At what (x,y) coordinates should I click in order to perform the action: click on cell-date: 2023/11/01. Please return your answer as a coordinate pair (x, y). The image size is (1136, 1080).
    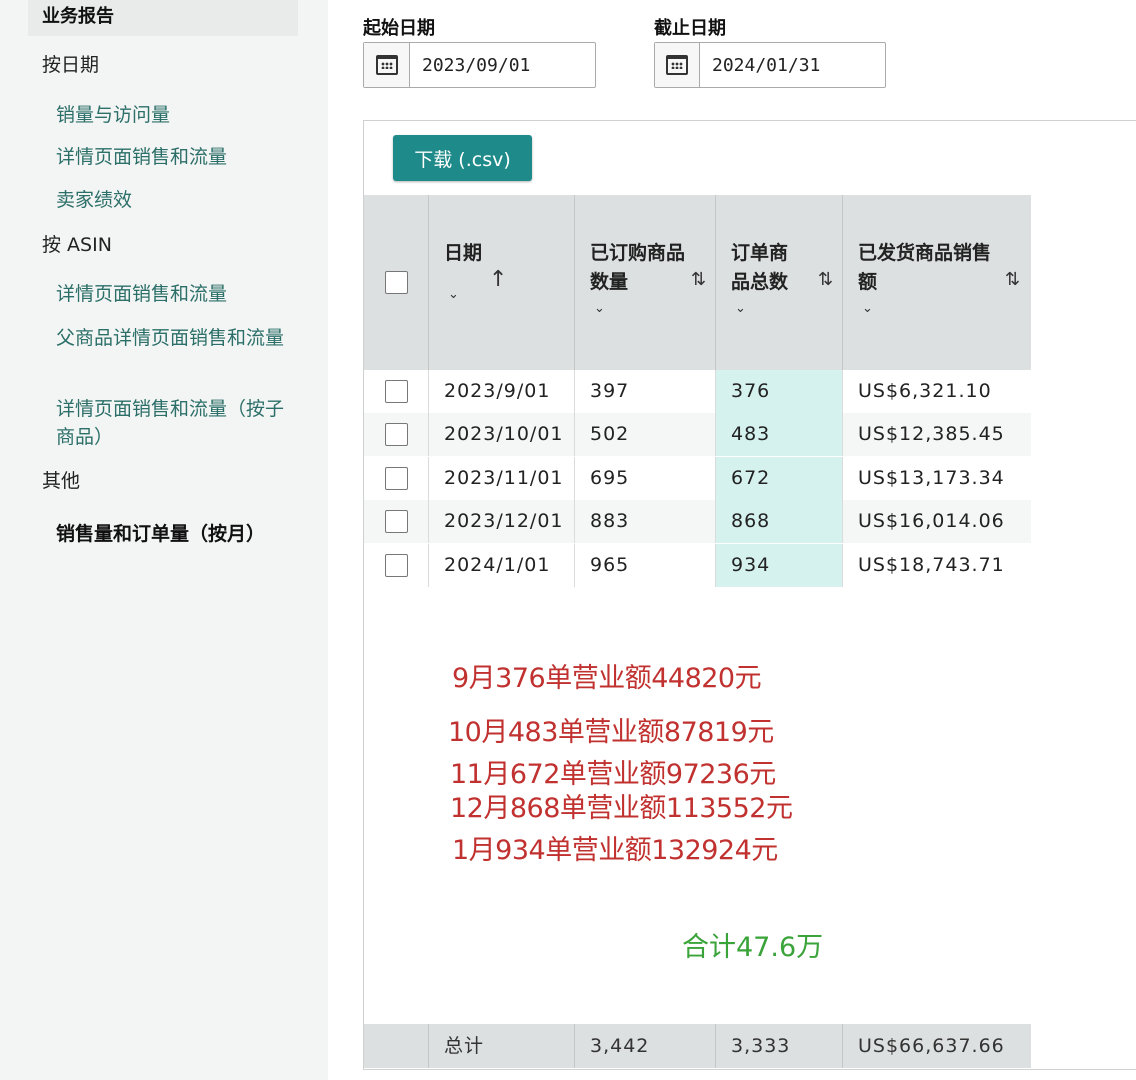
    Looking at the image, I should click on (502, 478).